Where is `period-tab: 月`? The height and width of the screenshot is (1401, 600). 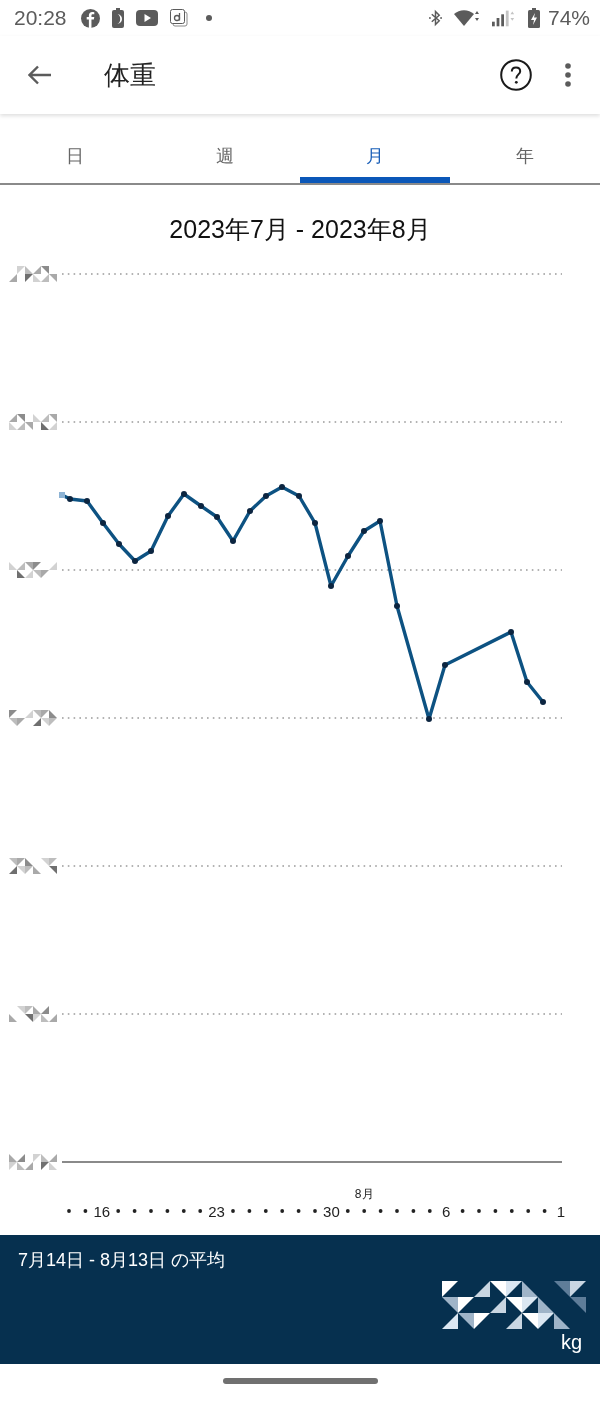 period-tab: 月 is located at coordinates (375, 151).